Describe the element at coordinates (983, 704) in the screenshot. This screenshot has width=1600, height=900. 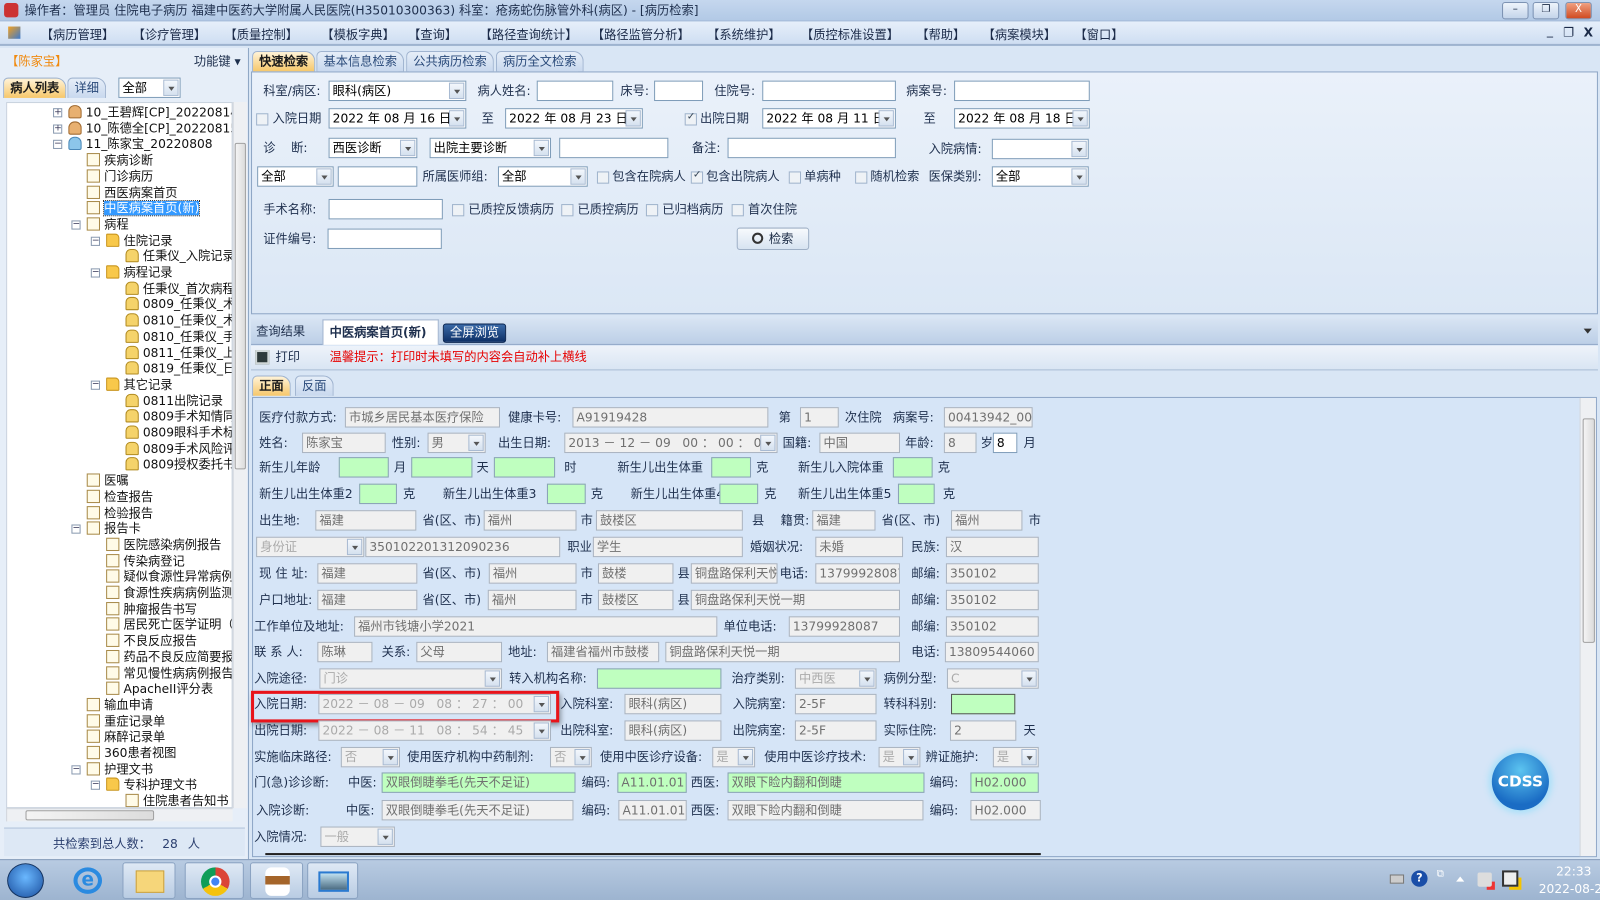
I see `transfer-dept-field` at that location.